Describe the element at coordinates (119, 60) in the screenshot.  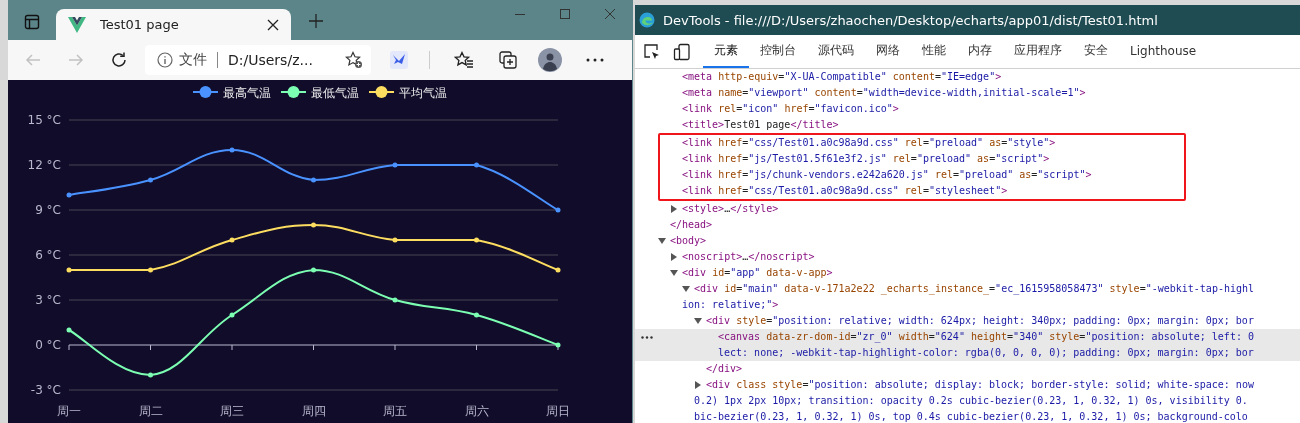
I see `refresh-icon` at that location.